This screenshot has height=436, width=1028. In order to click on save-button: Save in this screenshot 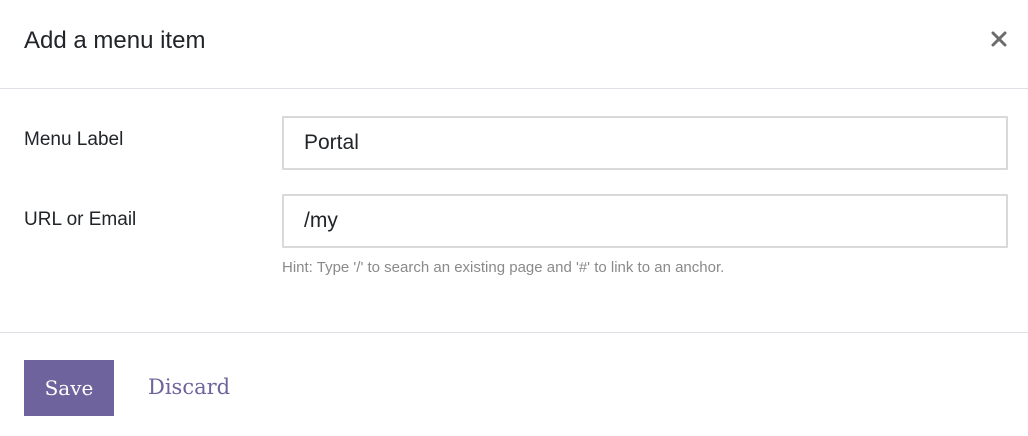, I will do `click(69, 388)`.